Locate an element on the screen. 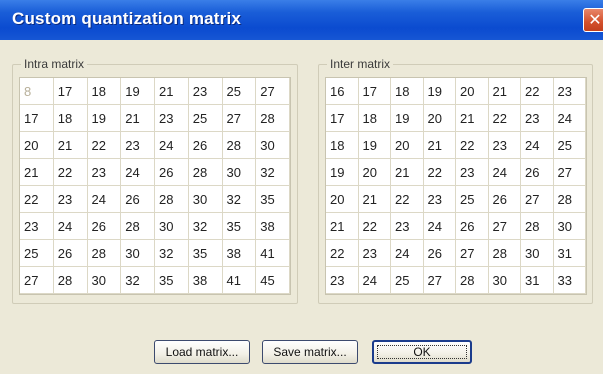 Image resolution: width=603 pixels, height=374 pixels. intra-matrix-cell: 17 is located at coordinates (70, 91).